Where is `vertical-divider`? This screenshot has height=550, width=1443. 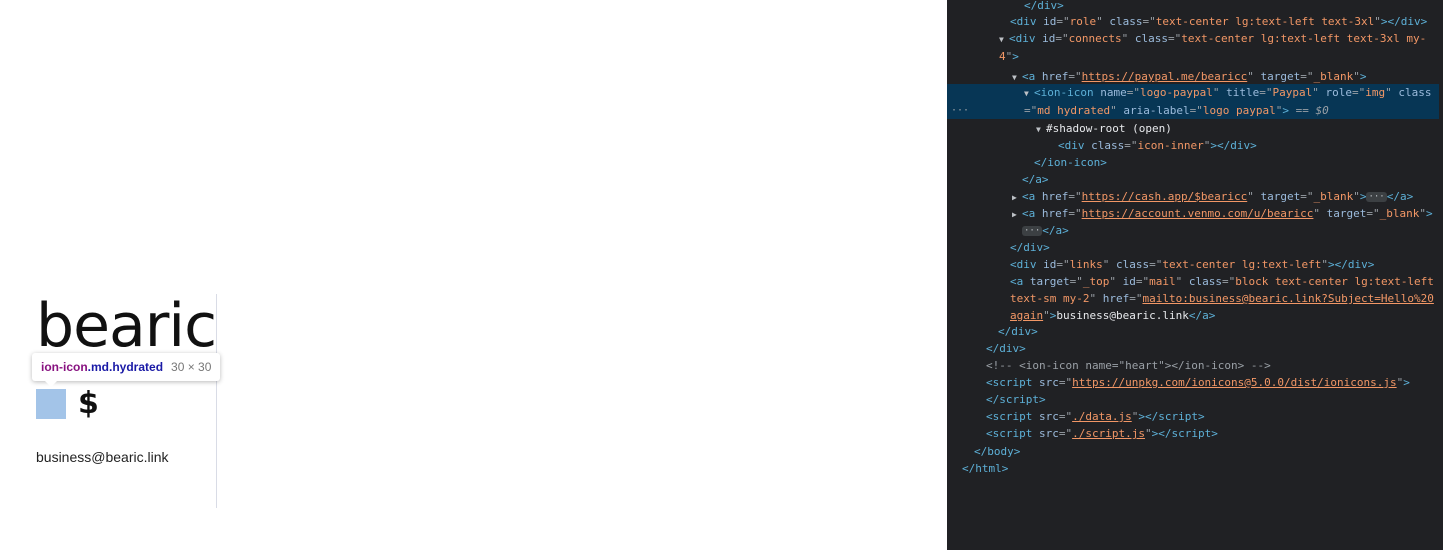 vertical-divider is located at coordinates (216, 401).